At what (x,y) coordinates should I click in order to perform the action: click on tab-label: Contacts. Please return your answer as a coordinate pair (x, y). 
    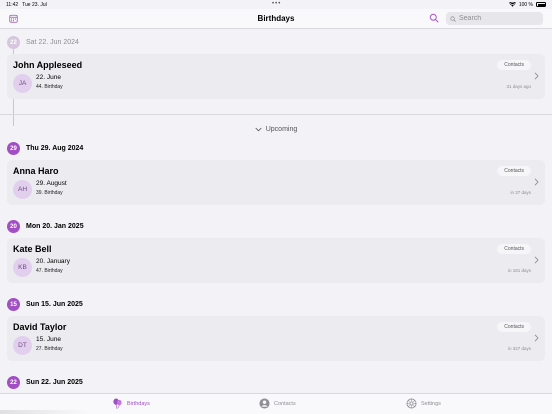
    Looking at the image, I should click on (285, 403).